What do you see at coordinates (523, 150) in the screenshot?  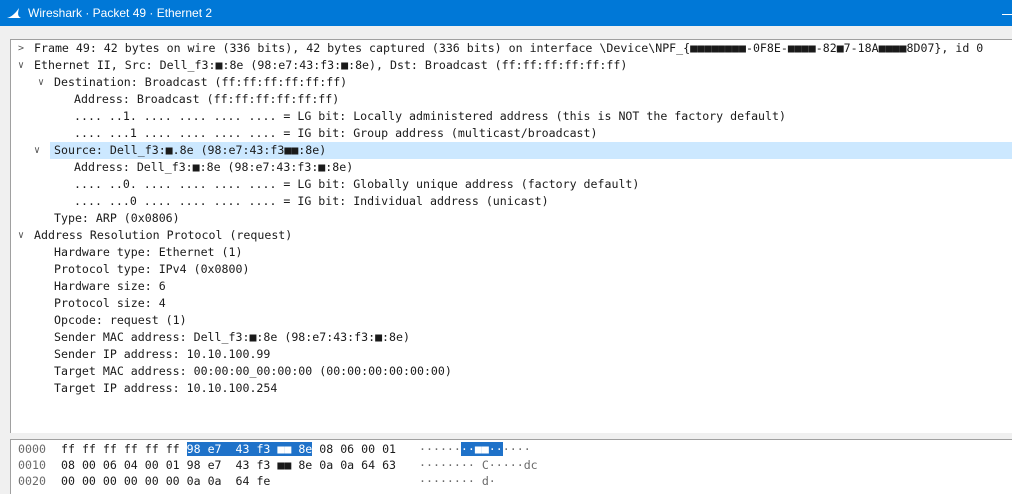 I see `tree-row: ∨ Source: Dell_f3:■.8e (98:e7:43:f3■■:8e)` at bounding box center [523, 150].